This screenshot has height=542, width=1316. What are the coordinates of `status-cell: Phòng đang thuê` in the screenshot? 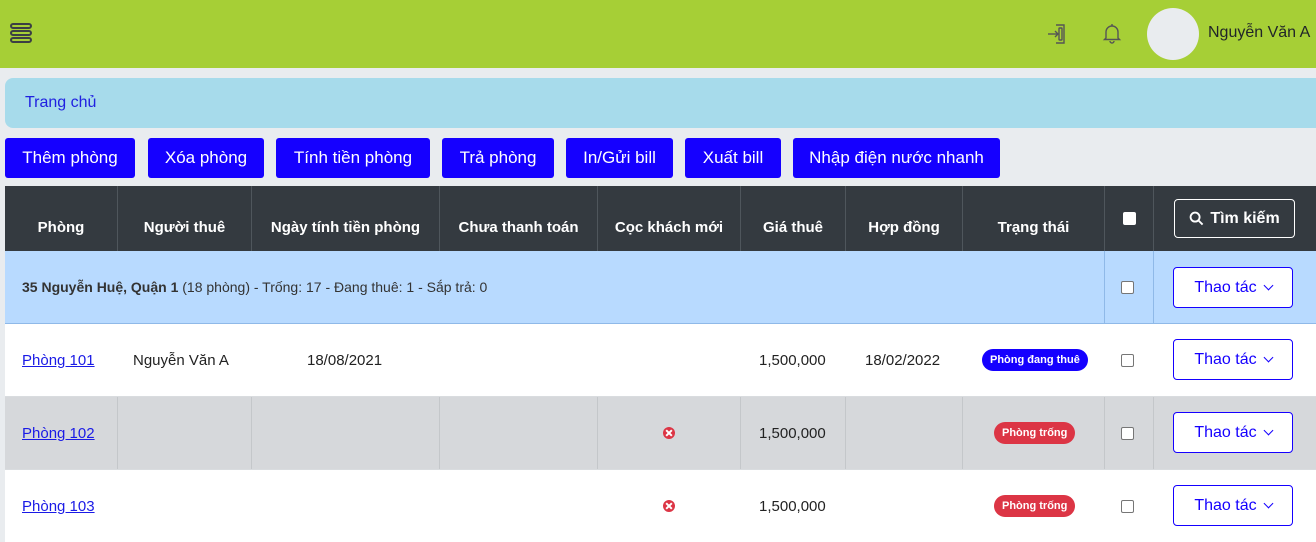 It's located at (1035, 360).